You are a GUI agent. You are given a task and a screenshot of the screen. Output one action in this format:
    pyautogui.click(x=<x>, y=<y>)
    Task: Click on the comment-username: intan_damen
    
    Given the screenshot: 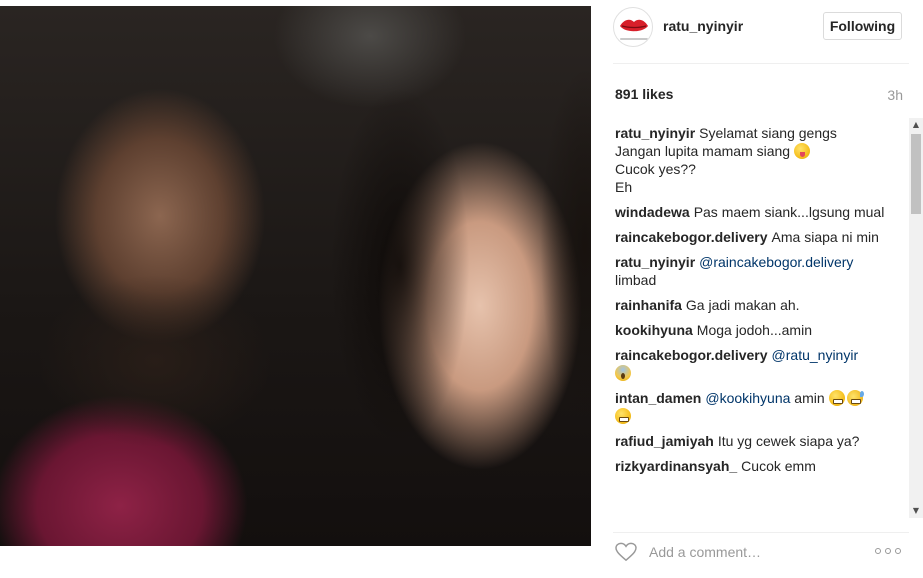 What is the action you would take?
    pyautogui.click(x=658, y=398)
    